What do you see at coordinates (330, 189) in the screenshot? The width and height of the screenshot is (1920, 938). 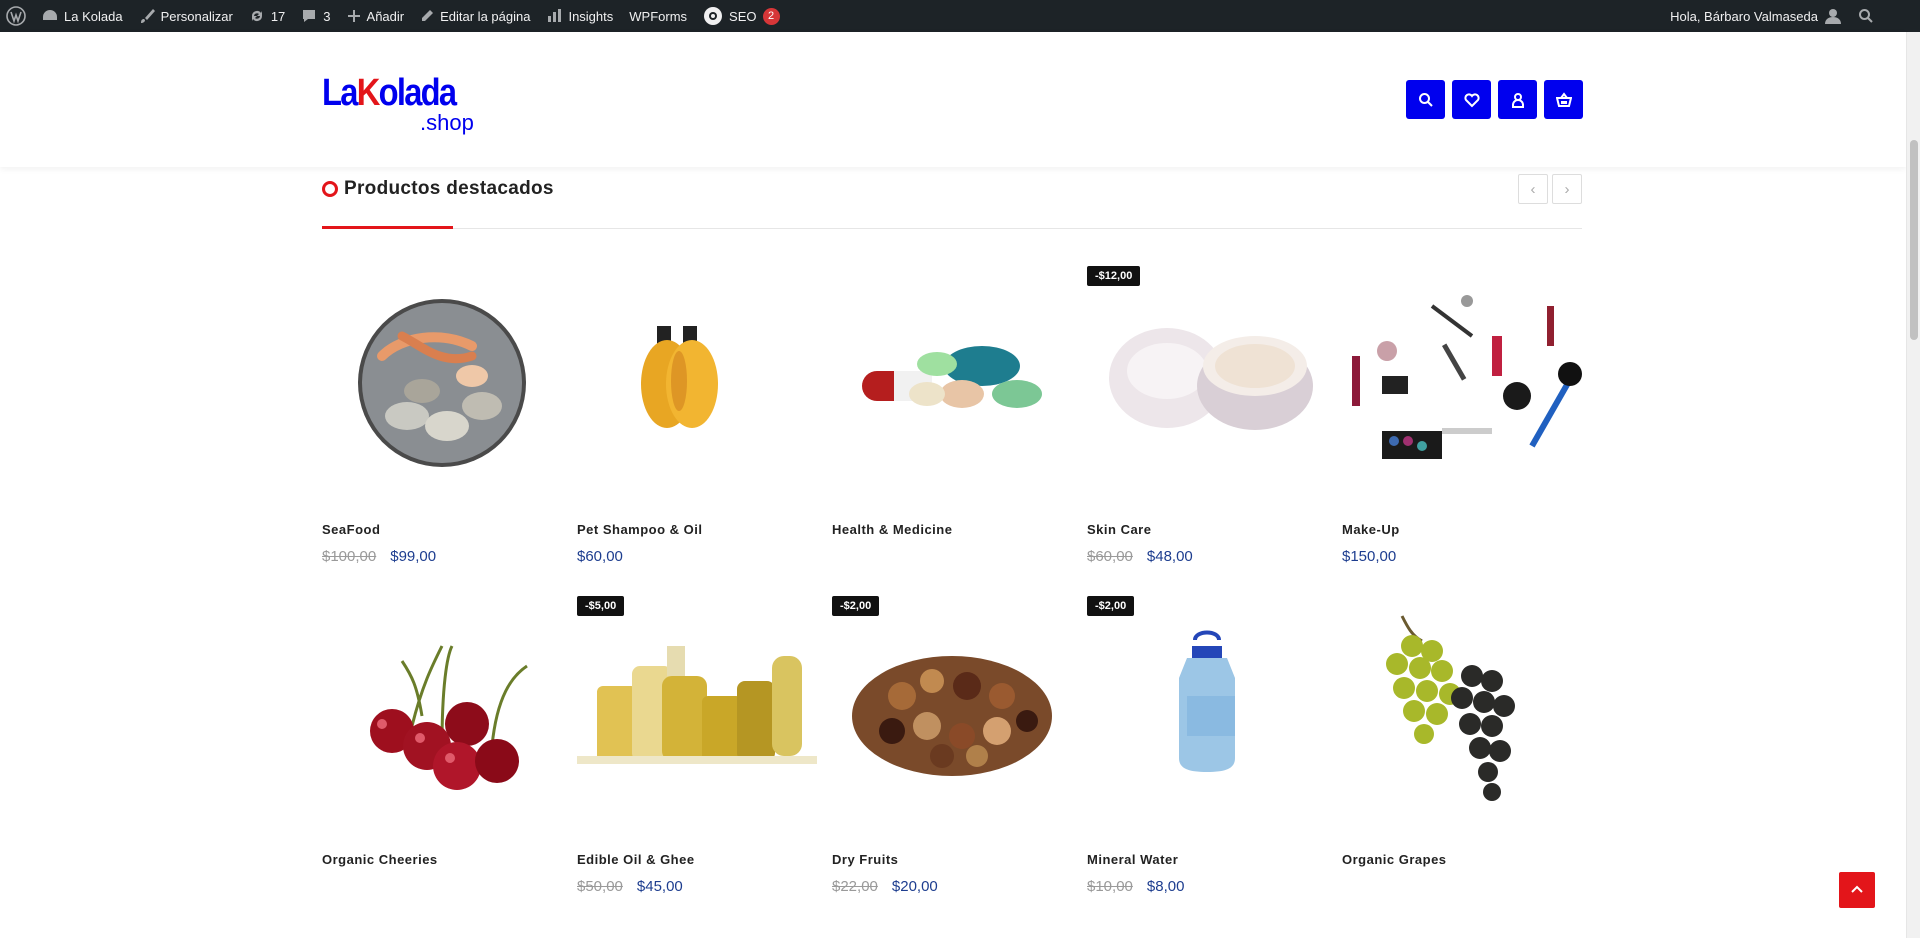 I see `circle-icon` at bounding box center [330, 189].